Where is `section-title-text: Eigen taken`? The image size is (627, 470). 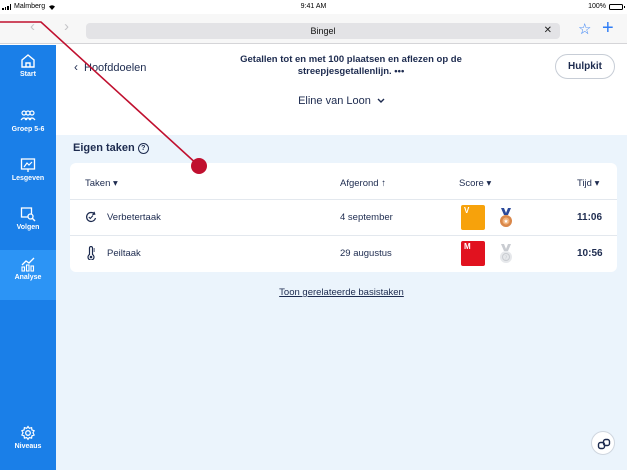
section-title-text: Eigen taken is located at coordinates (104, 148).